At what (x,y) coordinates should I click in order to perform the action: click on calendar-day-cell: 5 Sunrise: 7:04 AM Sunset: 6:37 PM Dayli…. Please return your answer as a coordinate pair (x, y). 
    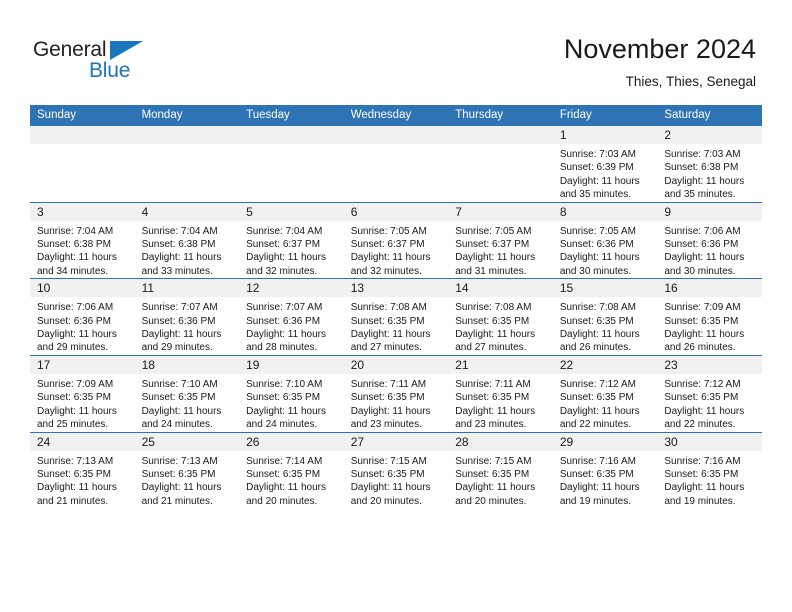
    Looking at the image, I should click on (291, 240).